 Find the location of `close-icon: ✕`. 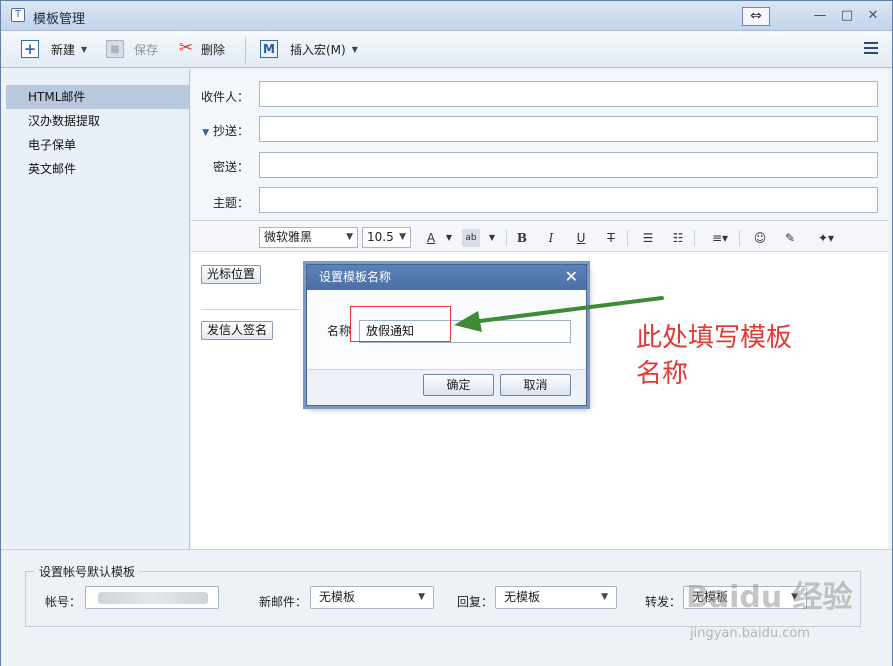

close-icon: ✕ is located at coordinates (571, 277).